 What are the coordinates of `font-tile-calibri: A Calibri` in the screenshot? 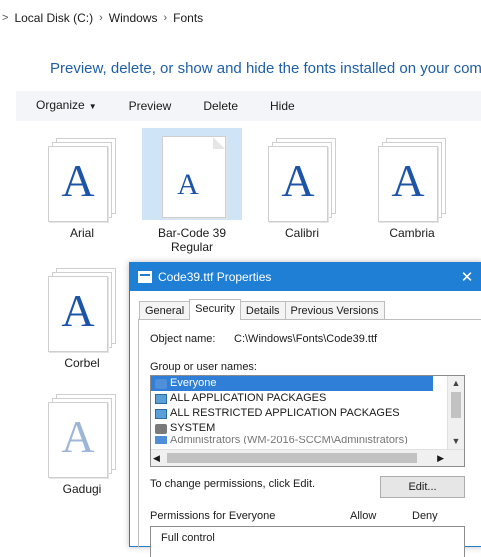 It's located at (302, 184).